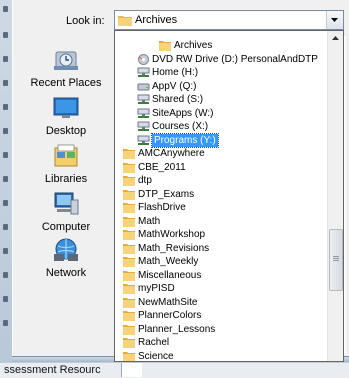 The height and width of the screenshot is (378, 349). I want to click on place-computer: Computer, so click(66, 211).